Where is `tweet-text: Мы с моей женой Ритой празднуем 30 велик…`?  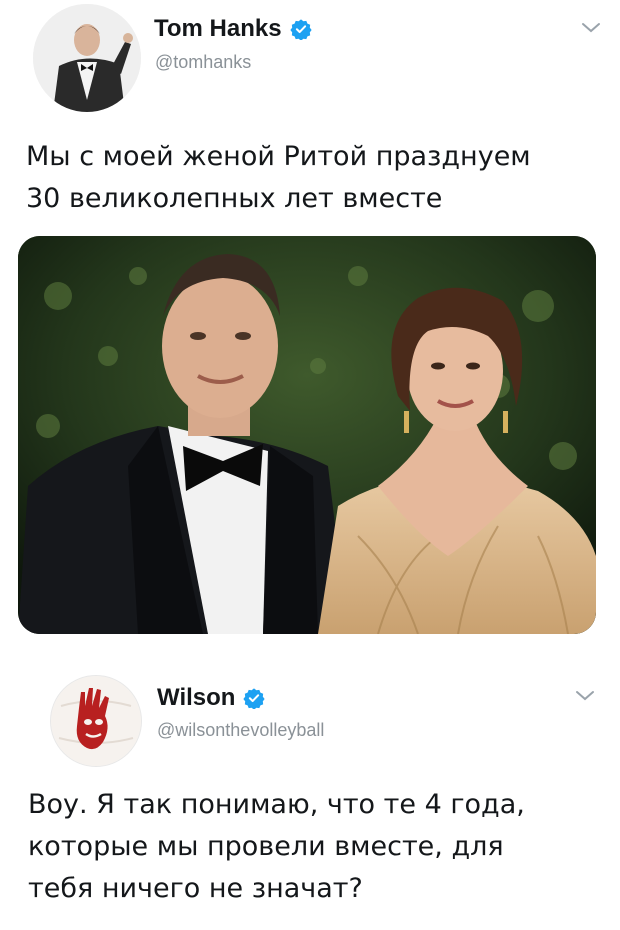 tweet-text: Мы с моей женой Ритой празднуем 30 велик… is located at coordinates (278, 177).